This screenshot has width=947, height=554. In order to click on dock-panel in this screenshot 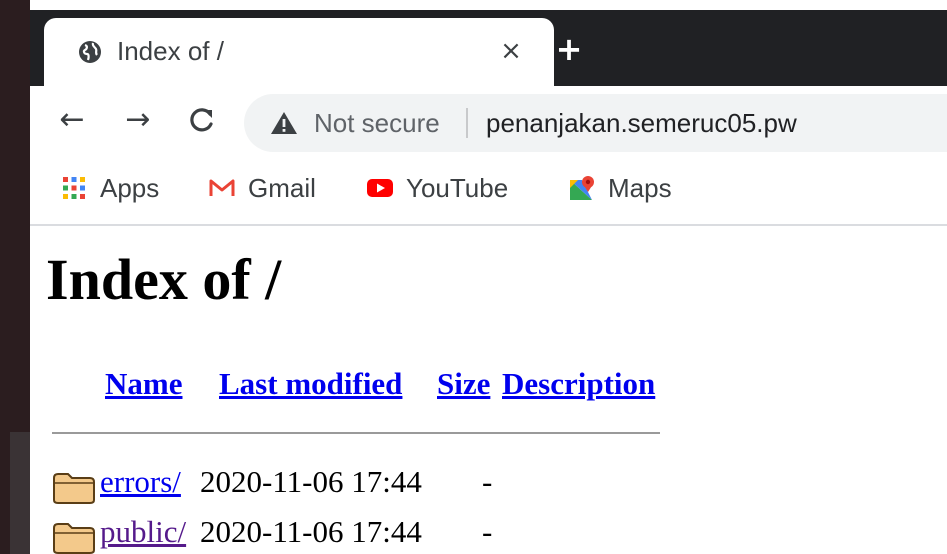, I will do `click(20, 493)`.